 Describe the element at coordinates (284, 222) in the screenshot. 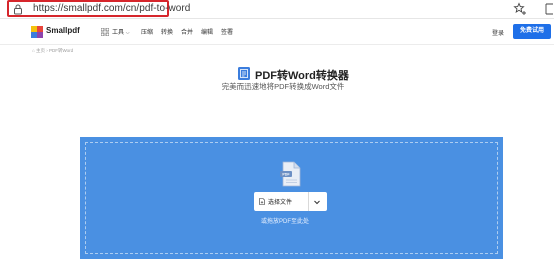

I see `drop-hint-text: 或拖放PDF至此处` at that location.